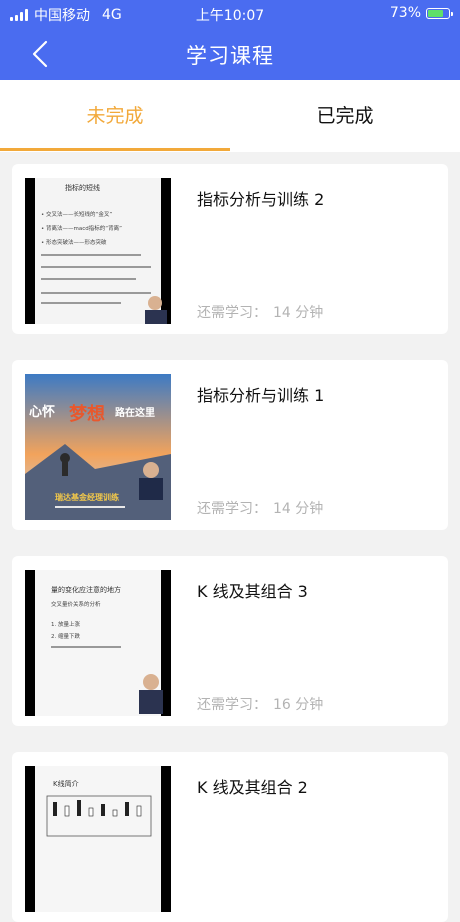 The width and height of the screenshot is (460, 922). What do you see at coordinates (76, 604) in the screenshot?
I see `thumb-text: 交叉量价关系的分析` at bounding box center [76, 604].